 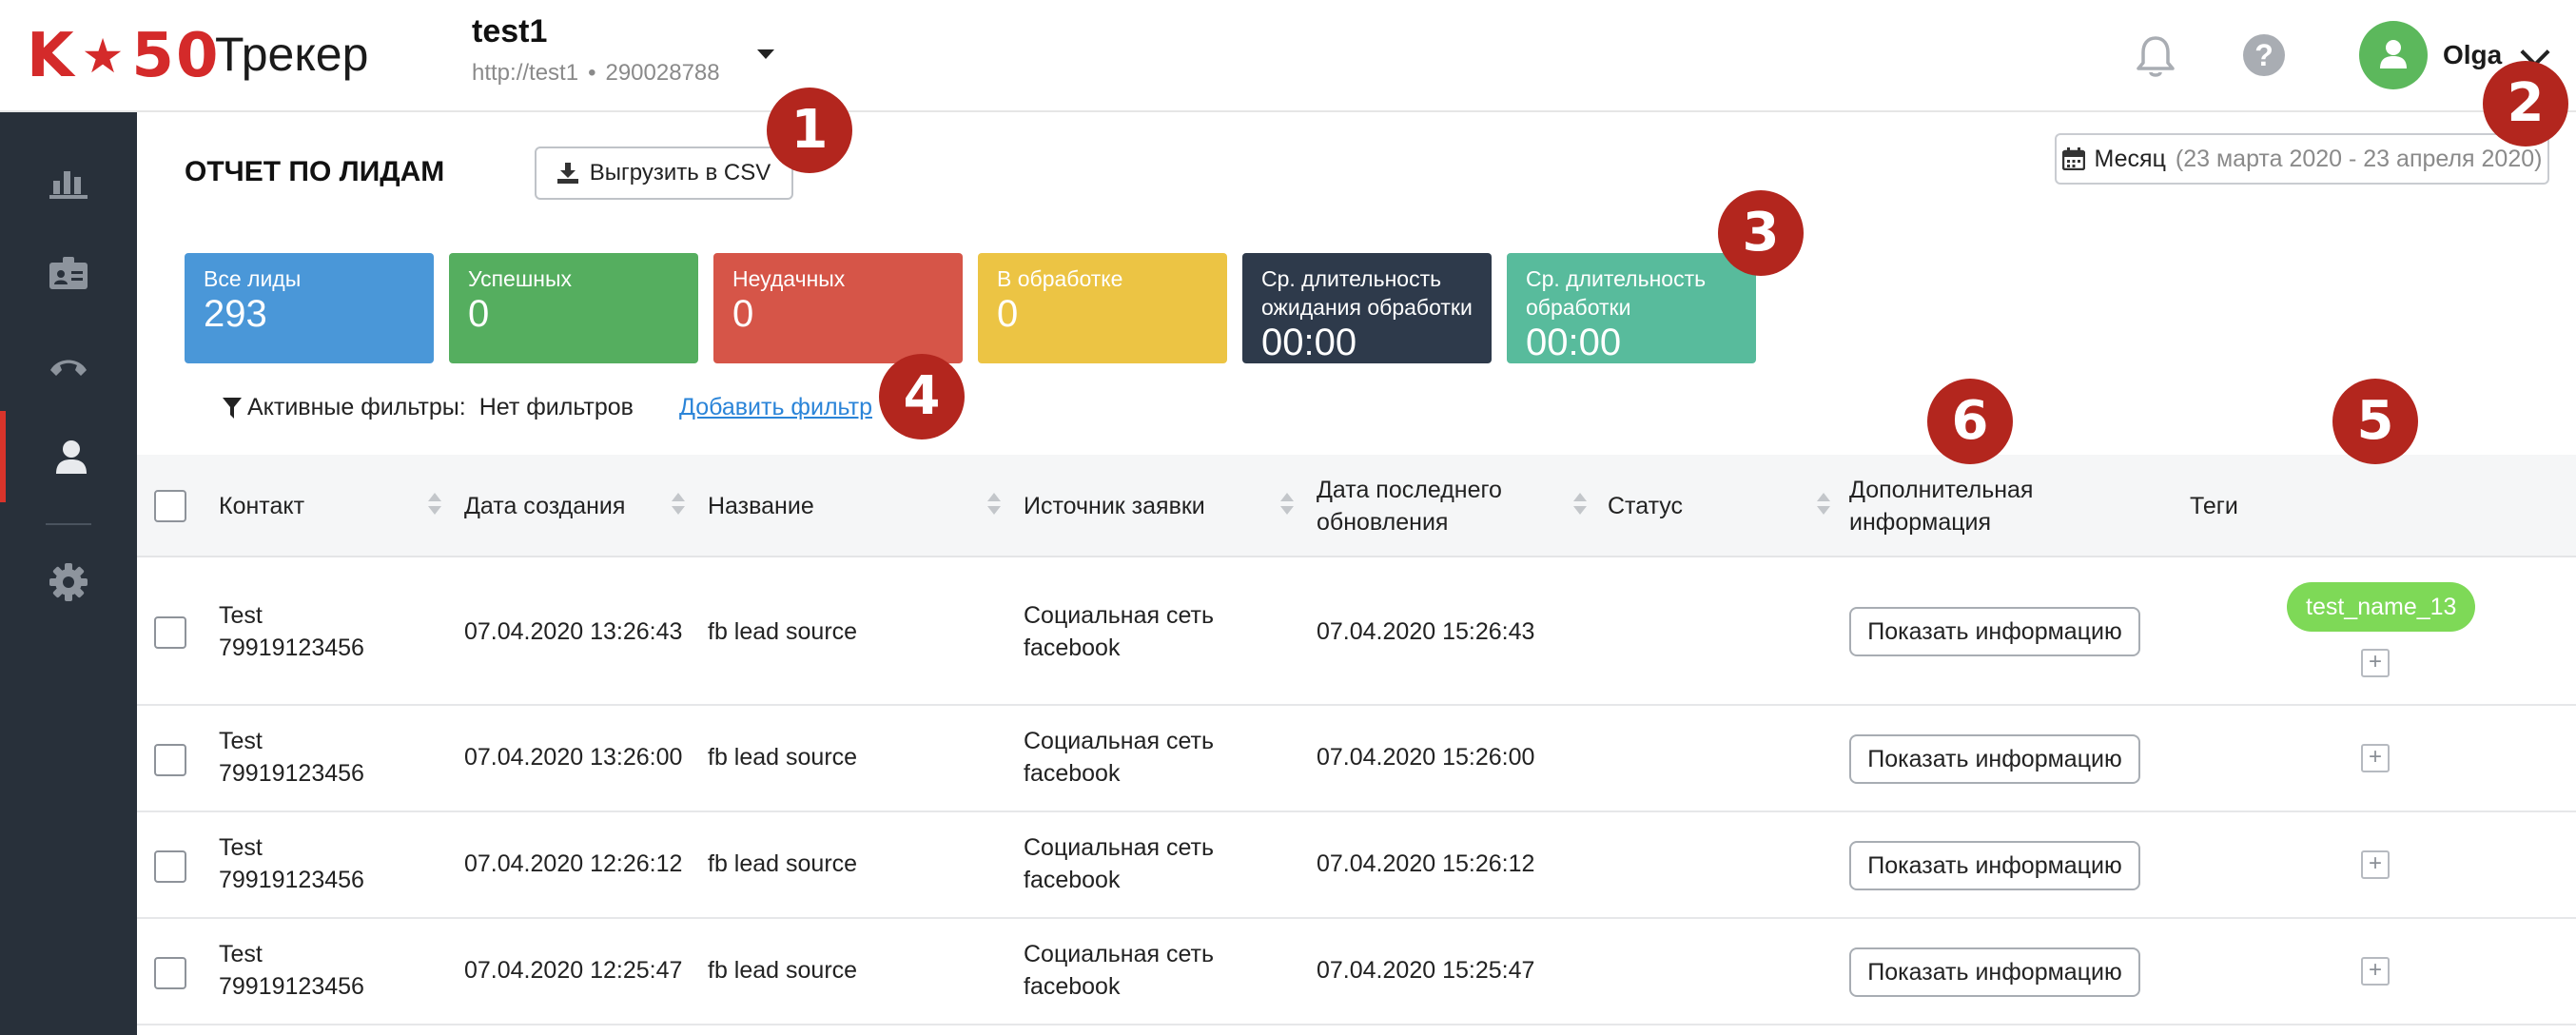 What do you see at coordinates (664, 173) in the screenshot?
I see `export-csv-button: Выгрузить в CSV` at bounding box center [664, 173].